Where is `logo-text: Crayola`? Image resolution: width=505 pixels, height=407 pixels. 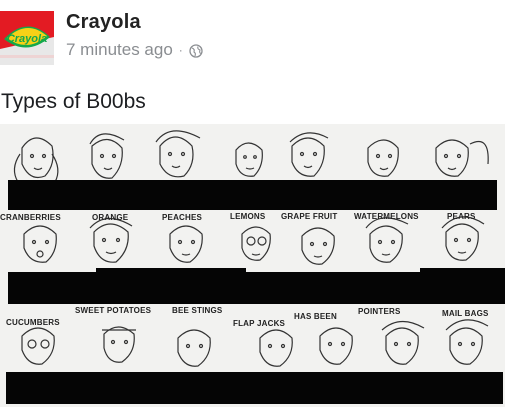 logo-text: Crayola is located at coordinates (27, 39).